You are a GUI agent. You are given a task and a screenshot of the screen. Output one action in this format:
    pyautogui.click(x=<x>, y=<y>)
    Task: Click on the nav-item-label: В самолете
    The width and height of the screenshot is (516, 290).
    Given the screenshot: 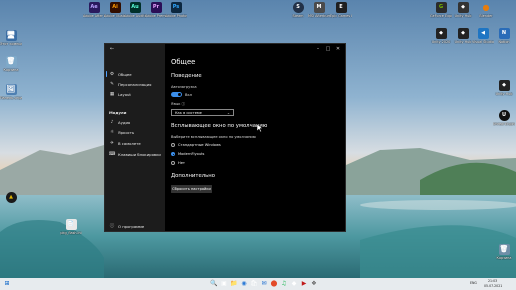 What is the action you would take?
    pyautogui.click(x=129, y=143)
    